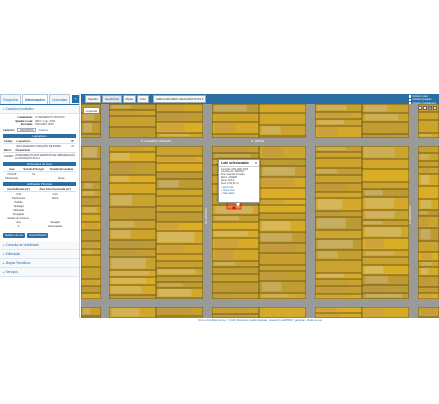 The width and height of the screenshot is (439, 404). What do you see at coordinates (430, 108) in the screenshot?
I see `fullscreen-icon: ■` at bounding box center [430, 108].